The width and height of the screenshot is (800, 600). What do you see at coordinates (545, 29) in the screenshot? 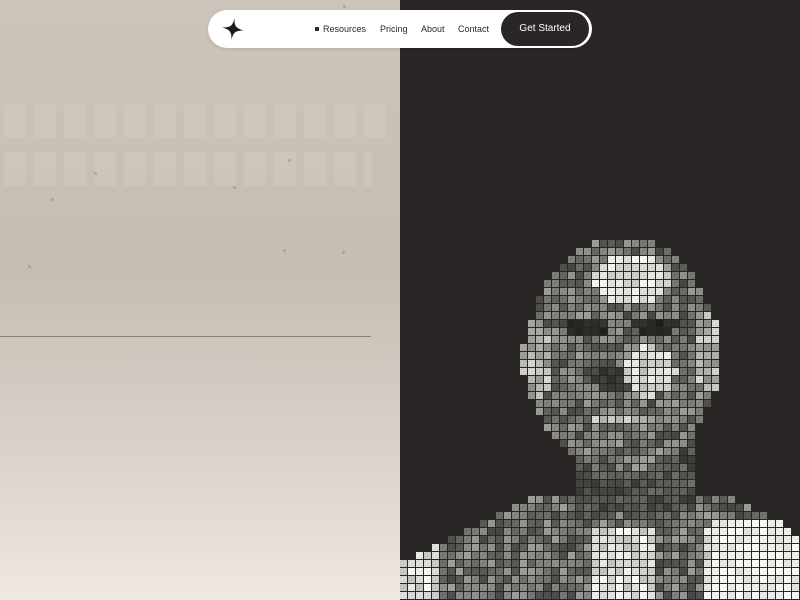
I see `get-started-button: Get Started` at bounding box center [545, 29].